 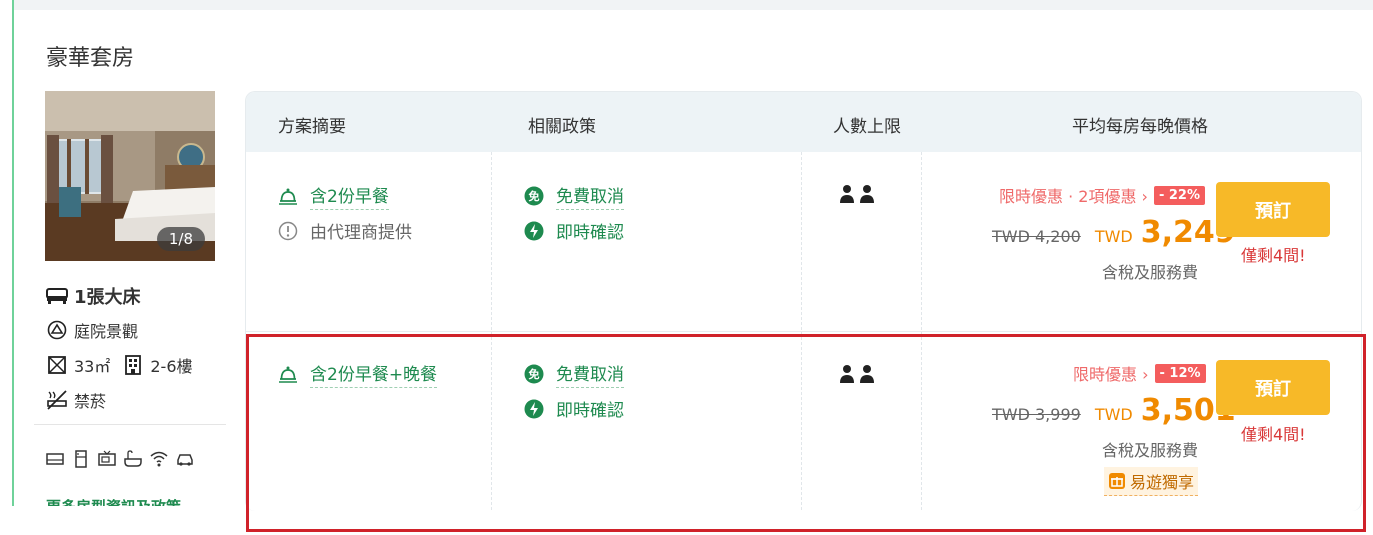 I want to click on no-smoking-icon, so click(x=57, y=400).